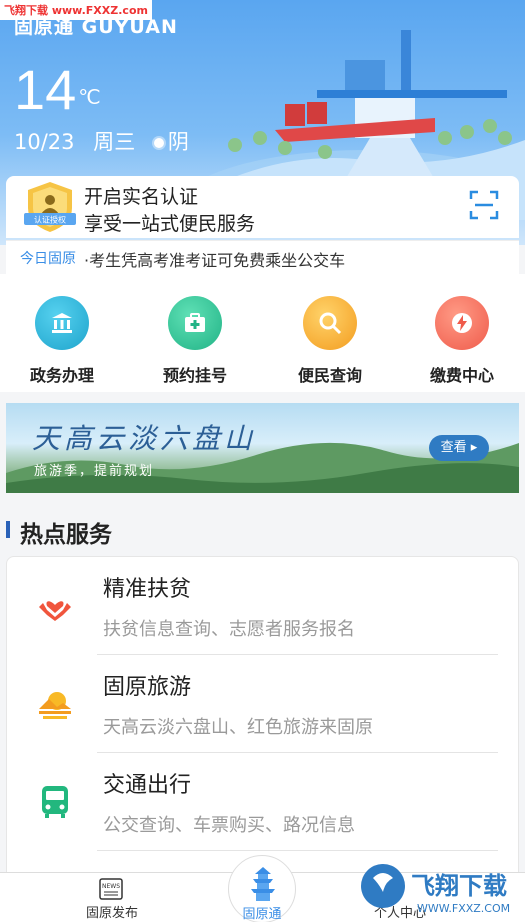 The height and width of the screenshot is (922, 525). I want to click on list-item-poverty: 精准扶贫 扶贫信息查询、志愿者服务报名, so click(262, 606).